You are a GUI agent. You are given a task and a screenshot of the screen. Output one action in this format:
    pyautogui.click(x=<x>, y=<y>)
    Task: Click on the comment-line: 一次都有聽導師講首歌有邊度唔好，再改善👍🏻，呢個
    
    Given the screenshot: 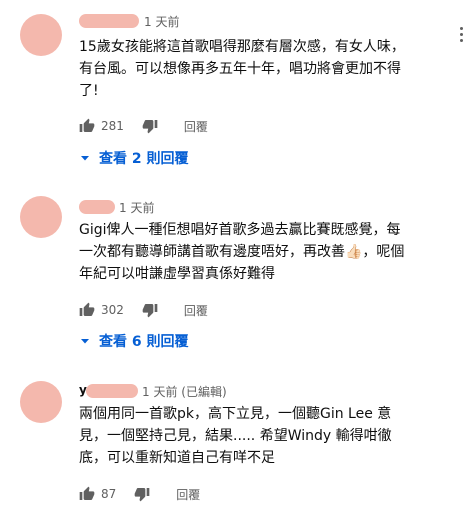 What is the action you would take?
    pyautogui.click(x=242, y=252)
    